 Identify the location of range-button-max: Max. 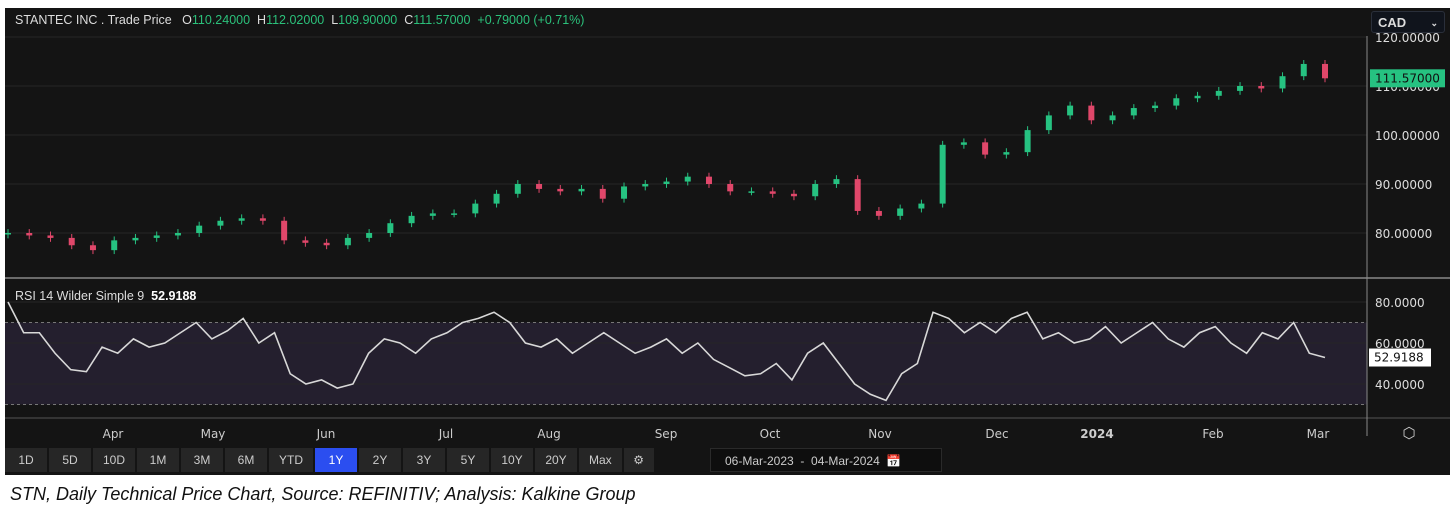
(600, 460).